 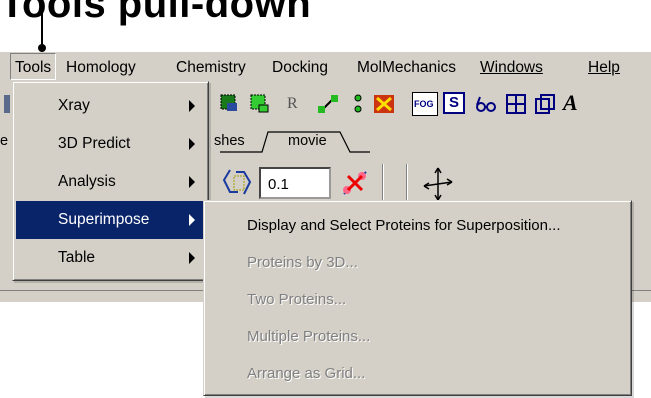 What do you see at coordinates (4, 141) in the screenshot?
I see `tab-fragment: e` at bounding box center [4, 141].